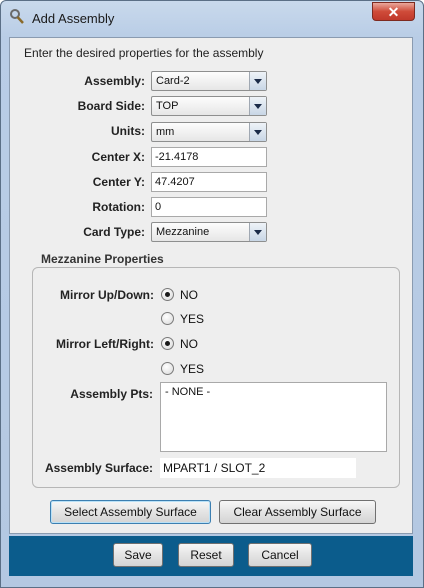 This screenshot has height=588, width=424. Describe the element at coordinates (167, 318) in the screenshot. I see `mirror-updown-yes-radio` at that location.